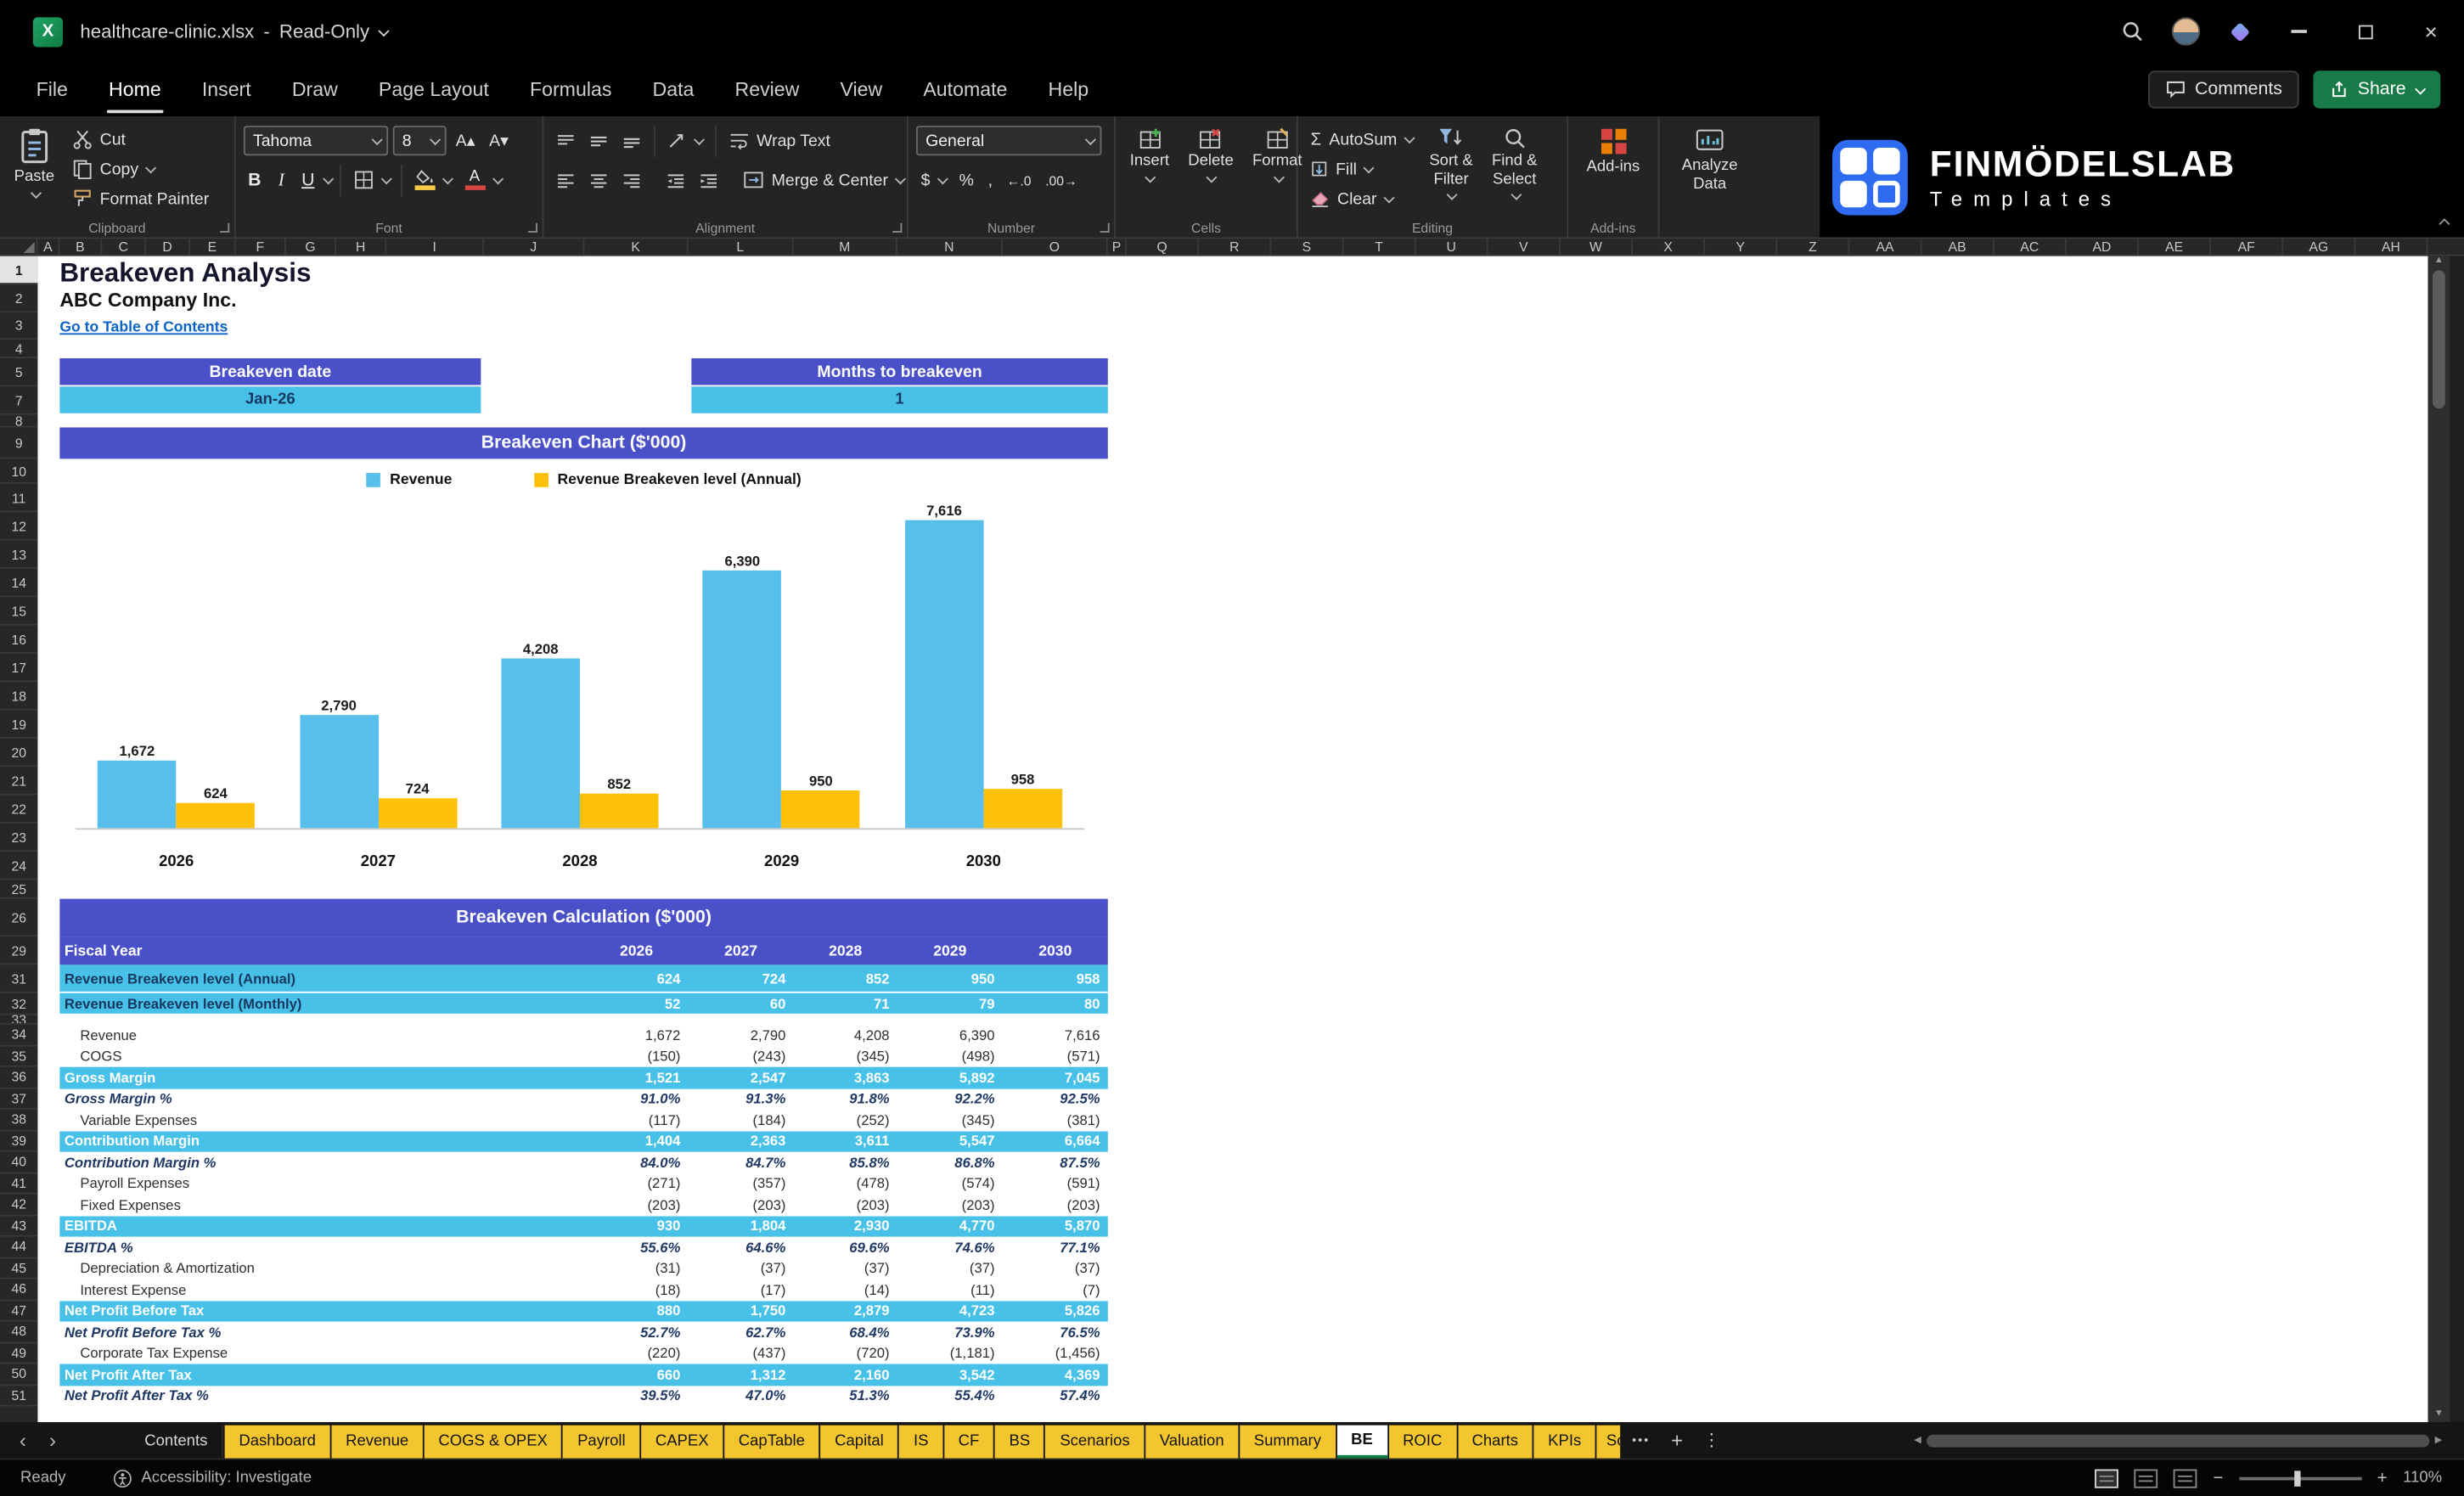  Describe the element at coordinates (19, 1332) in the screenshot. I see `row-header-48: 48` at that location.